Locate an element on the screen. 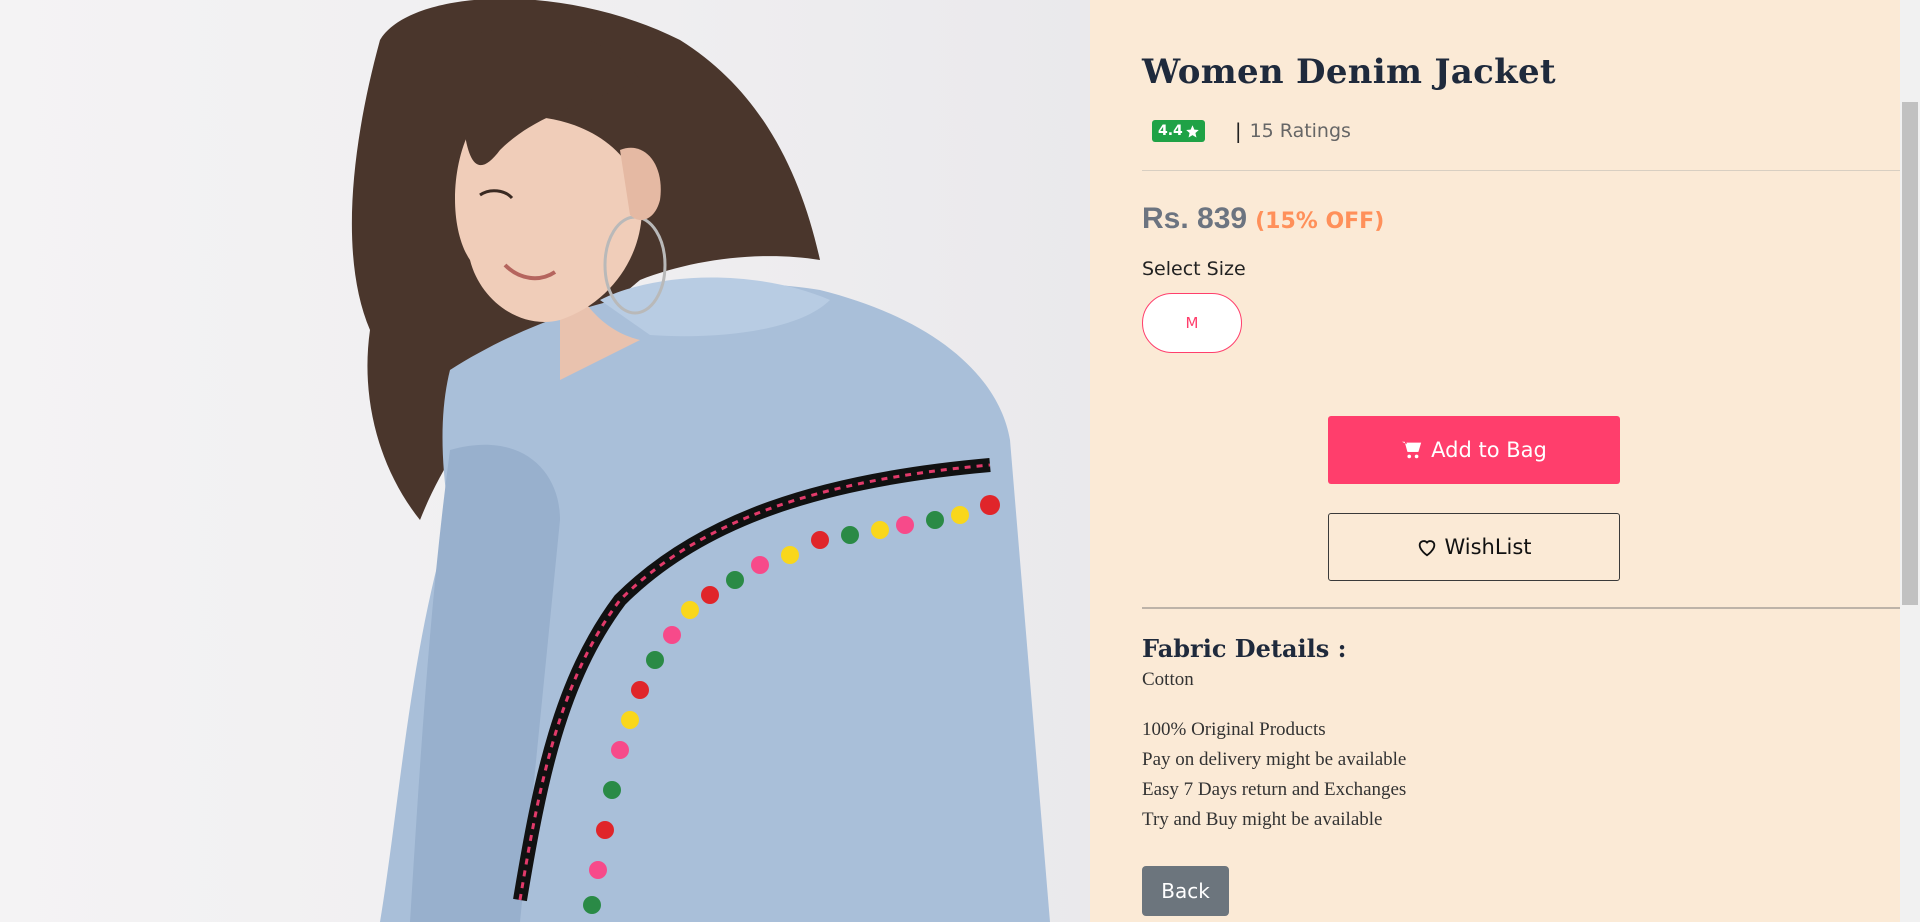 This screenshot has width=1920, height=922. feature-item: Pay on delivery might be available is located at coordinates (1274, 759).